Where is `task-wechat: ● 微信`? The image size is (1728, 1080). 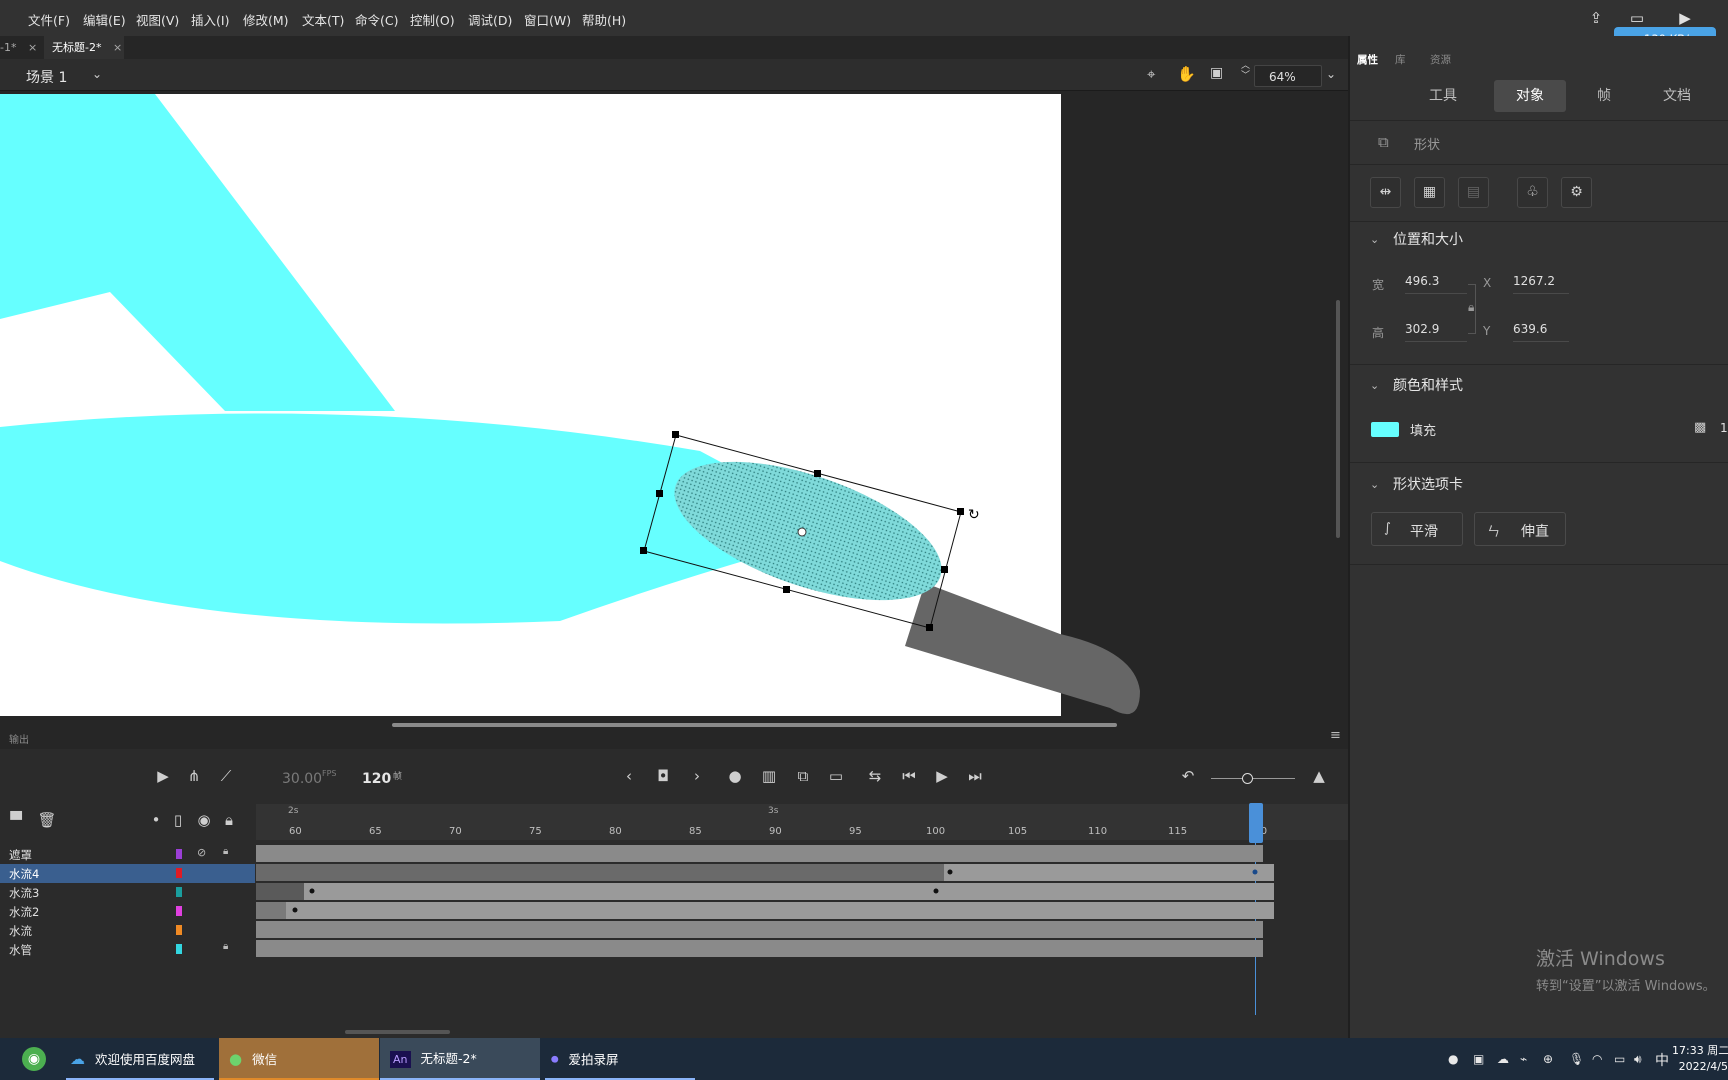 task-wechat: ● 微信 is located at coordinates (299, 1059).